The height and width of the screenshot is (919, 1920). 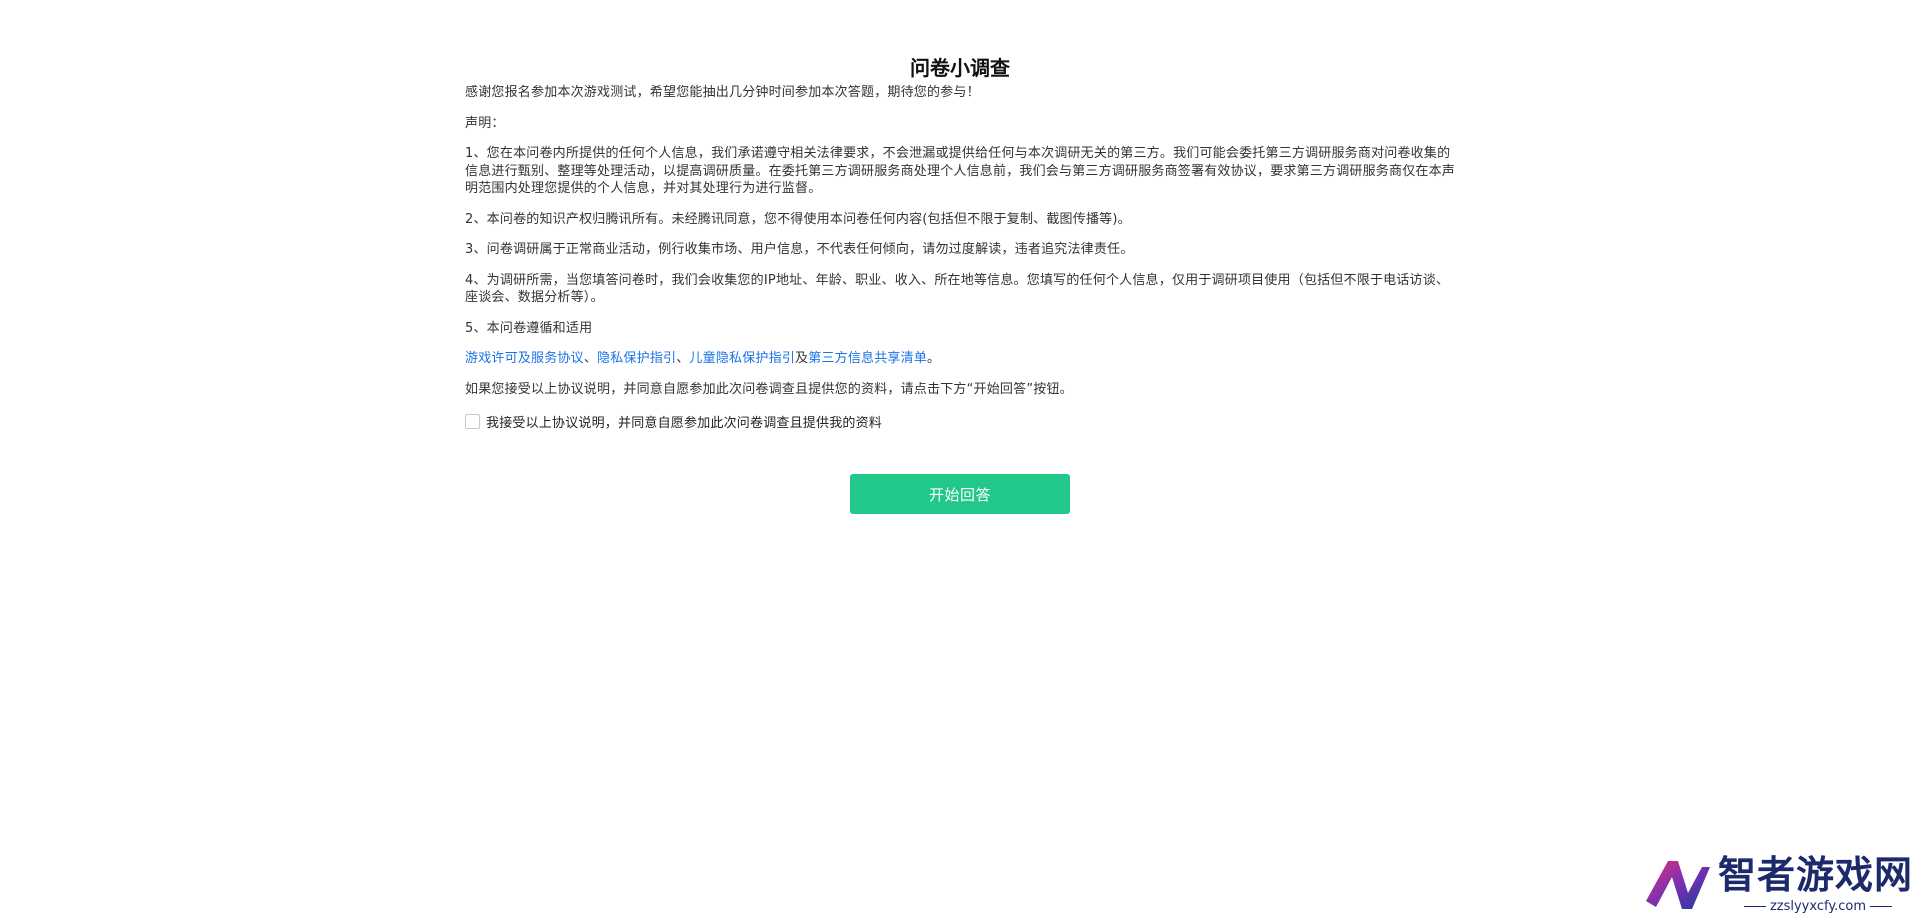 What do you see at coordinates (960, 68) in the screenshot?
I see `page-title: 问卷小调查` at bounding box center [960, 68].